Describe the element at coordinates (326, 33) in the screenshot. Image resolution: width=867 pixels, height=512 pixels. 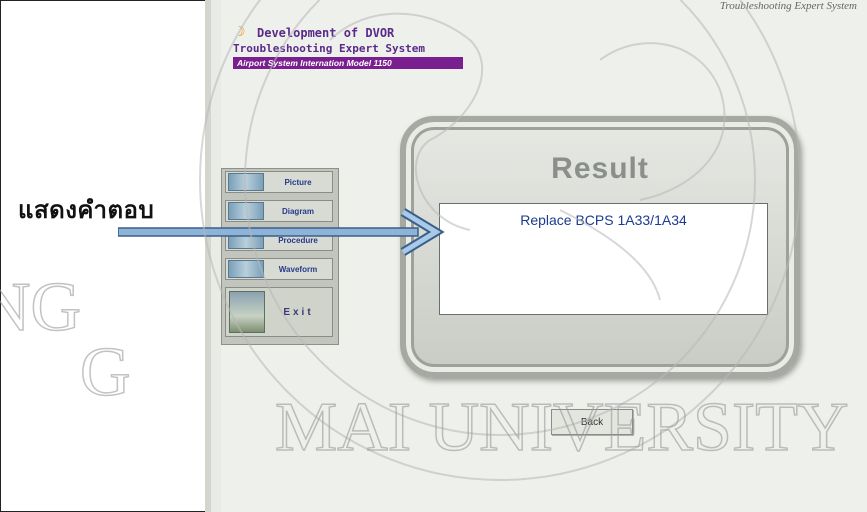
I see `app-title: Development of DVOR` at that location.